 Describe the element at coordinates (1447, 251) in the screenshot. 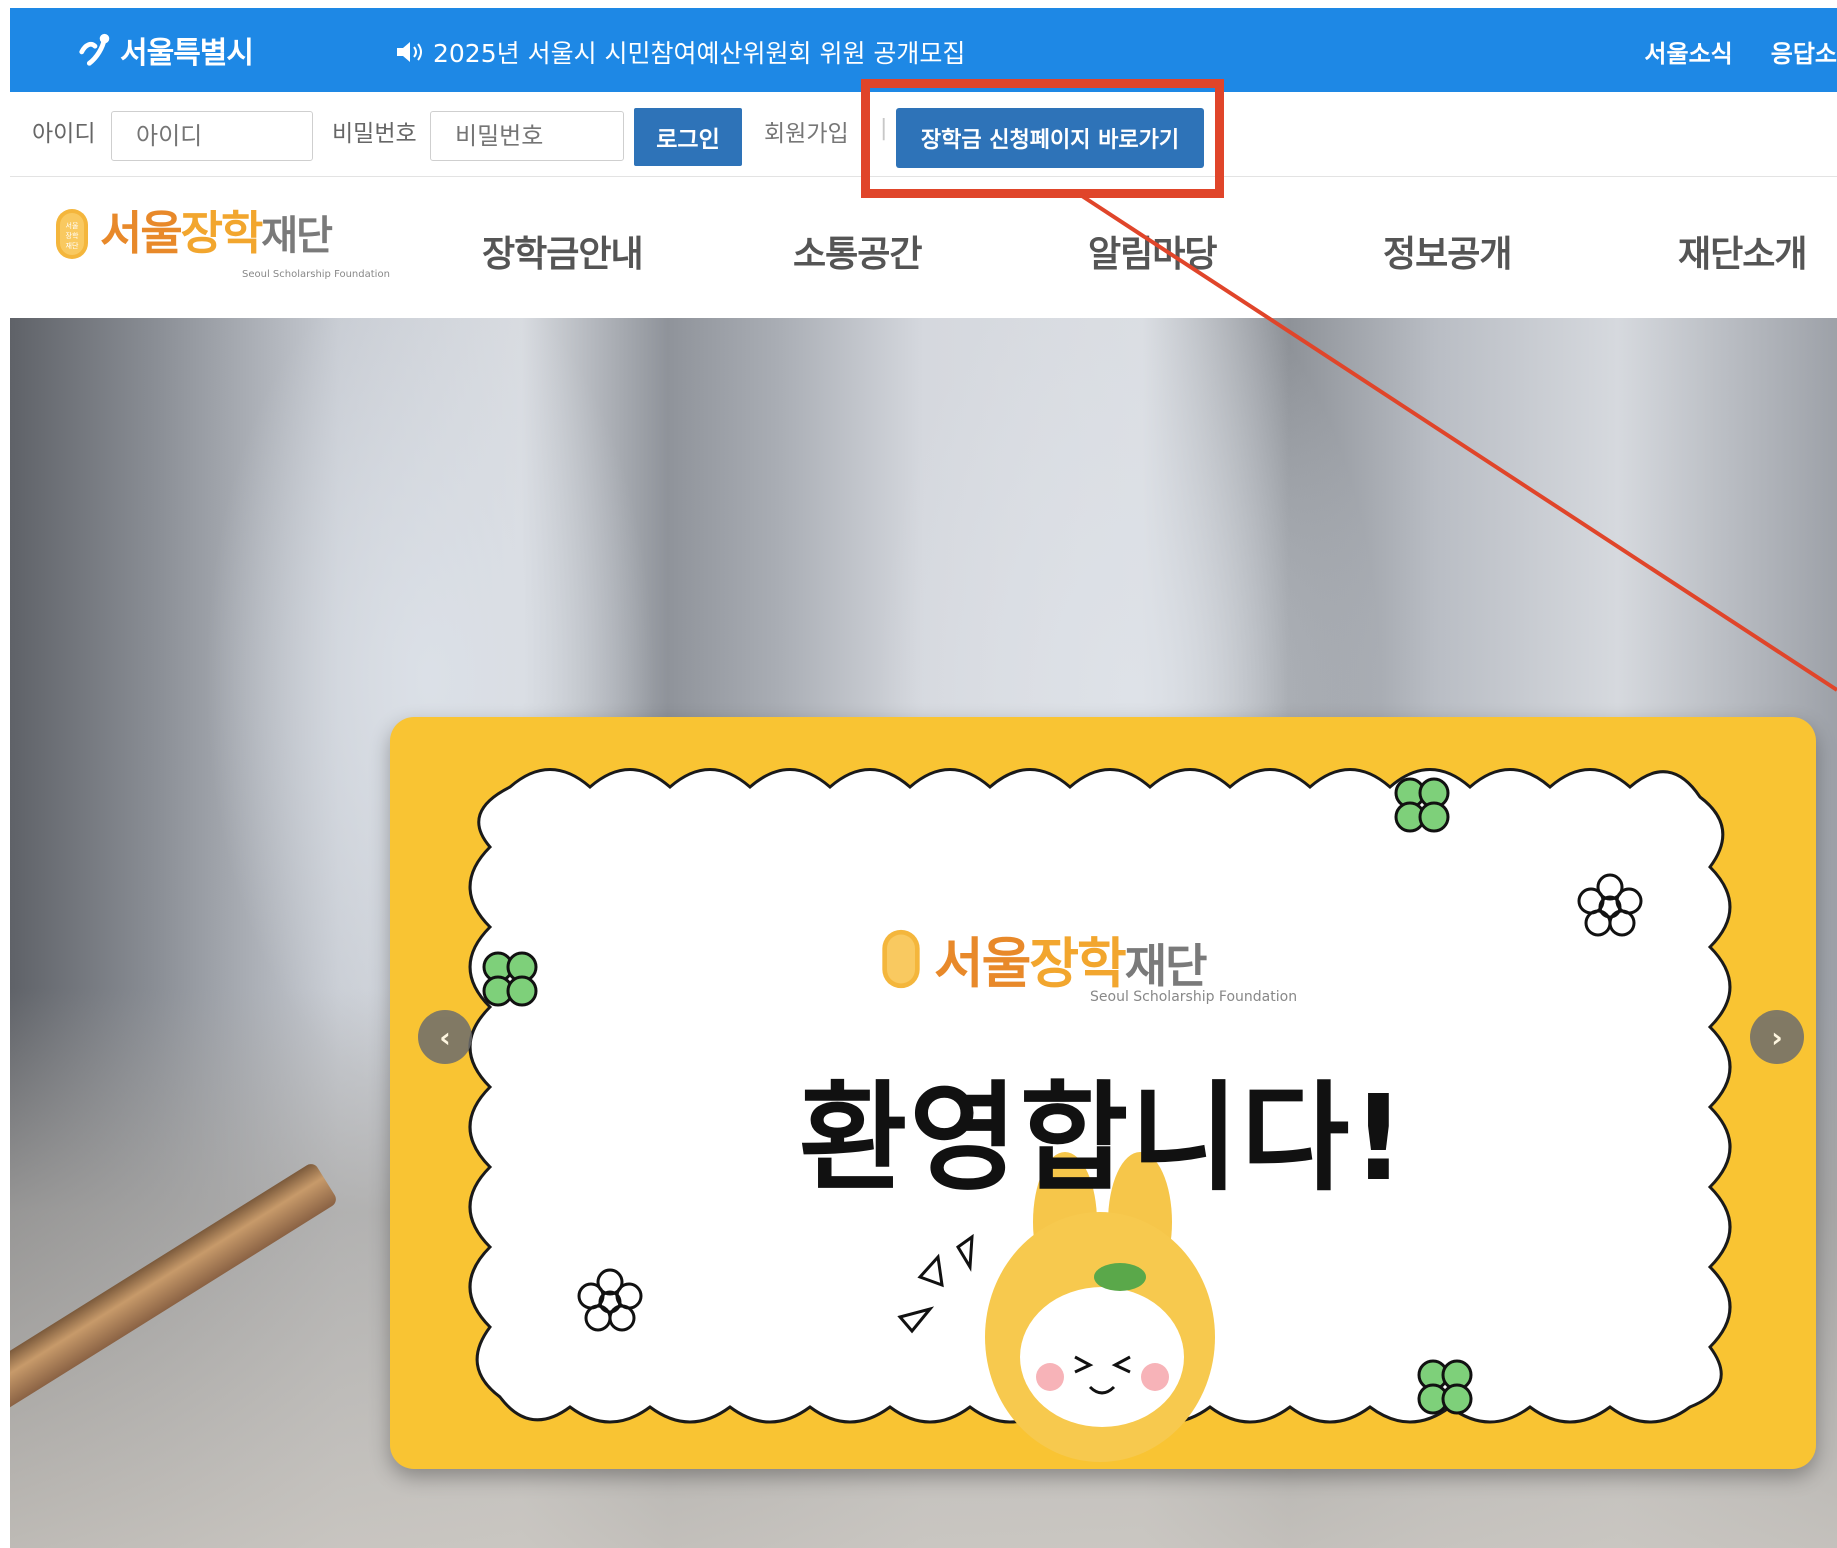

I see `nav-public-info: 정보공개` at that location.